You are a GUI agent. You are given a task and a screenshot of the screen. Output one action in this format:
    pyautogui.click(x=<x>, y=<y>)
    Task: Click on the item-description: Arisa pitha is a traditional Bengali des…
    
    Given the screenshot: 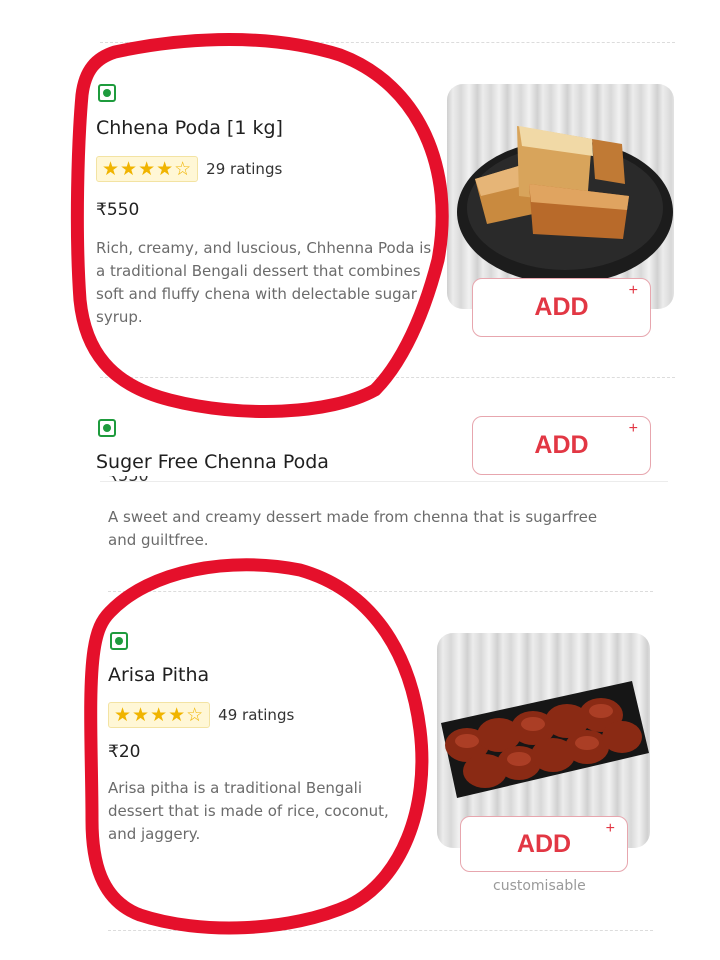 What is the action you would take?
    pyautogui.click(x=248, y=811)
    